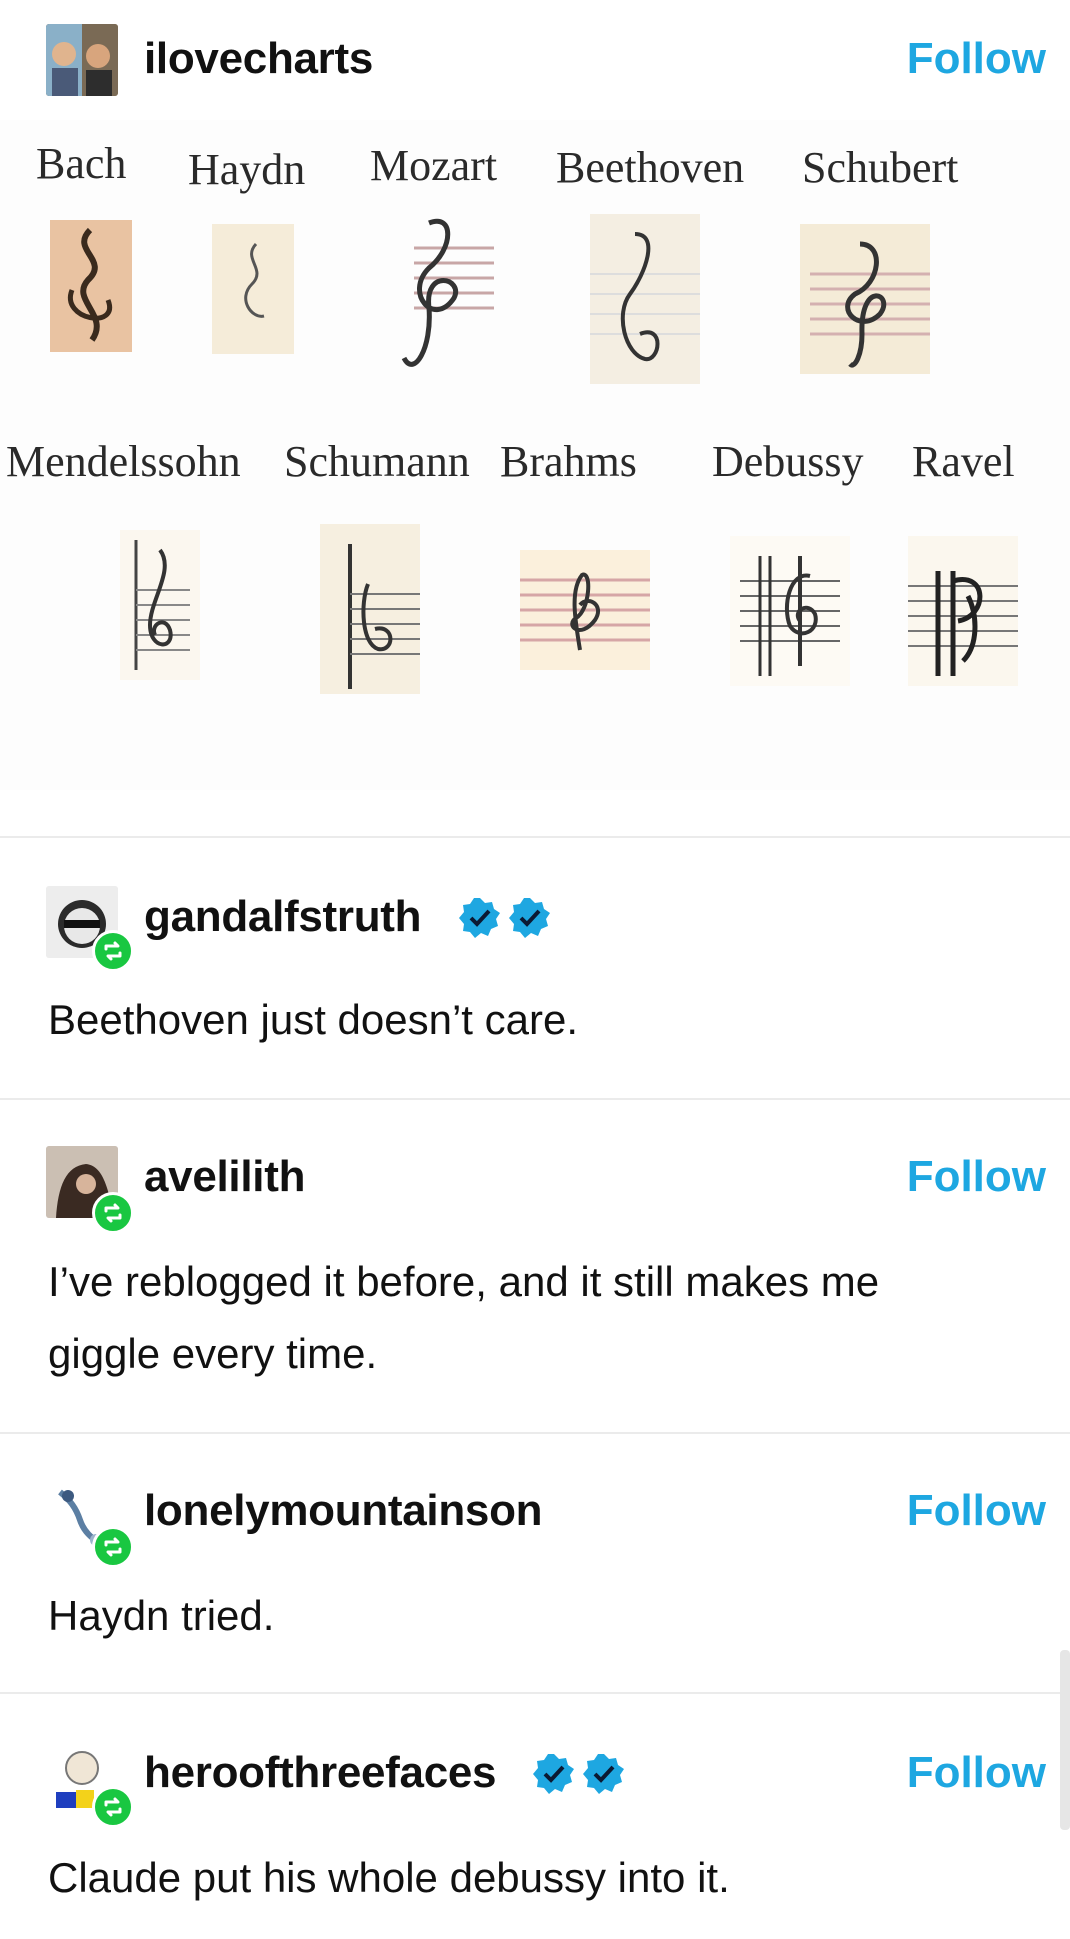  I want to click on composer-label: Mozart, so click(434, 165).